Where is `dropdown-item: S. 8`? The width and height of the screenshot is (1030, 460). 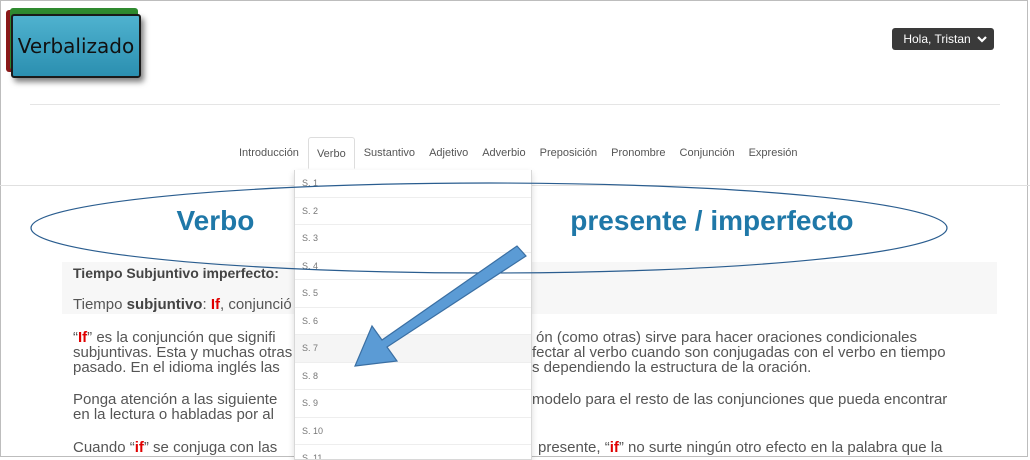 dropdown-item: S. 8 is located at coordinates (413, 376).